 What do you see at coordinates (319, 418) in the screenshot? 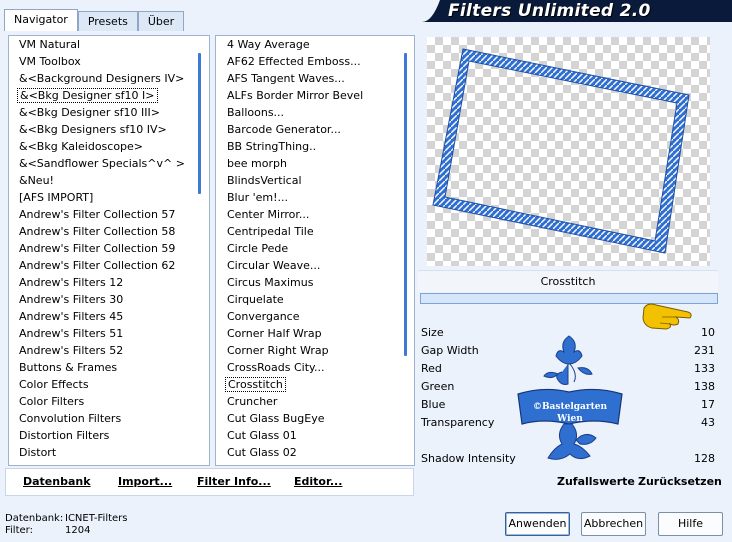
I see `filter-item: Cut Glass BugEye` at bounding box center [319, 418].